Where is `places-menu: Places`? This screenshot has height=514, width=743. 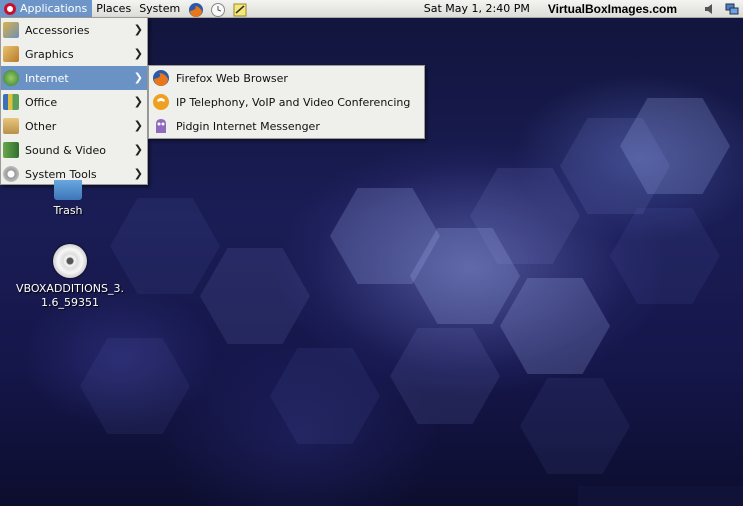 places-menu: Places is located at coordinates (113, 9).